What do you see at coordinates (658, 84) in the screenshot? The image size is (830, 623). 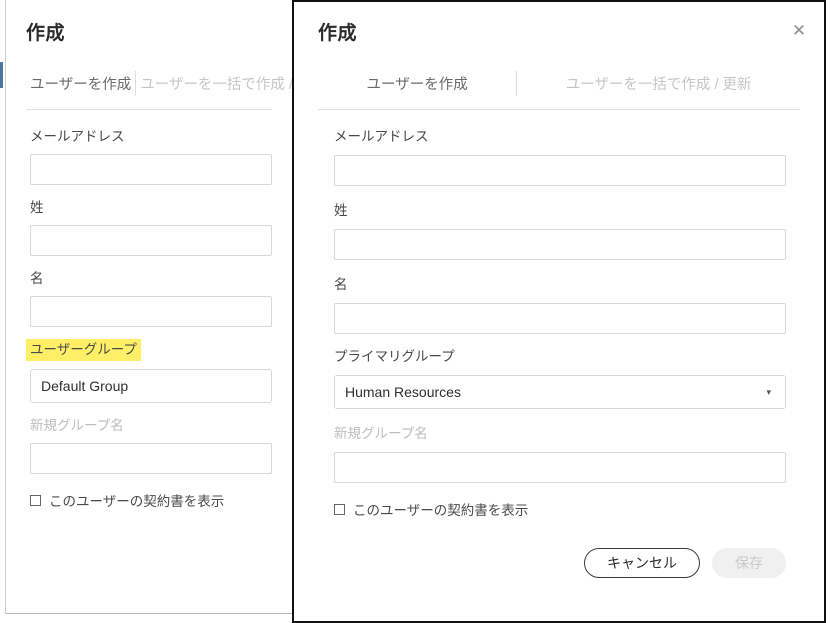 I see `tab-bulk-create-update: ユーザーを一括で作成 / 更新` at bounding box center [658, 84].